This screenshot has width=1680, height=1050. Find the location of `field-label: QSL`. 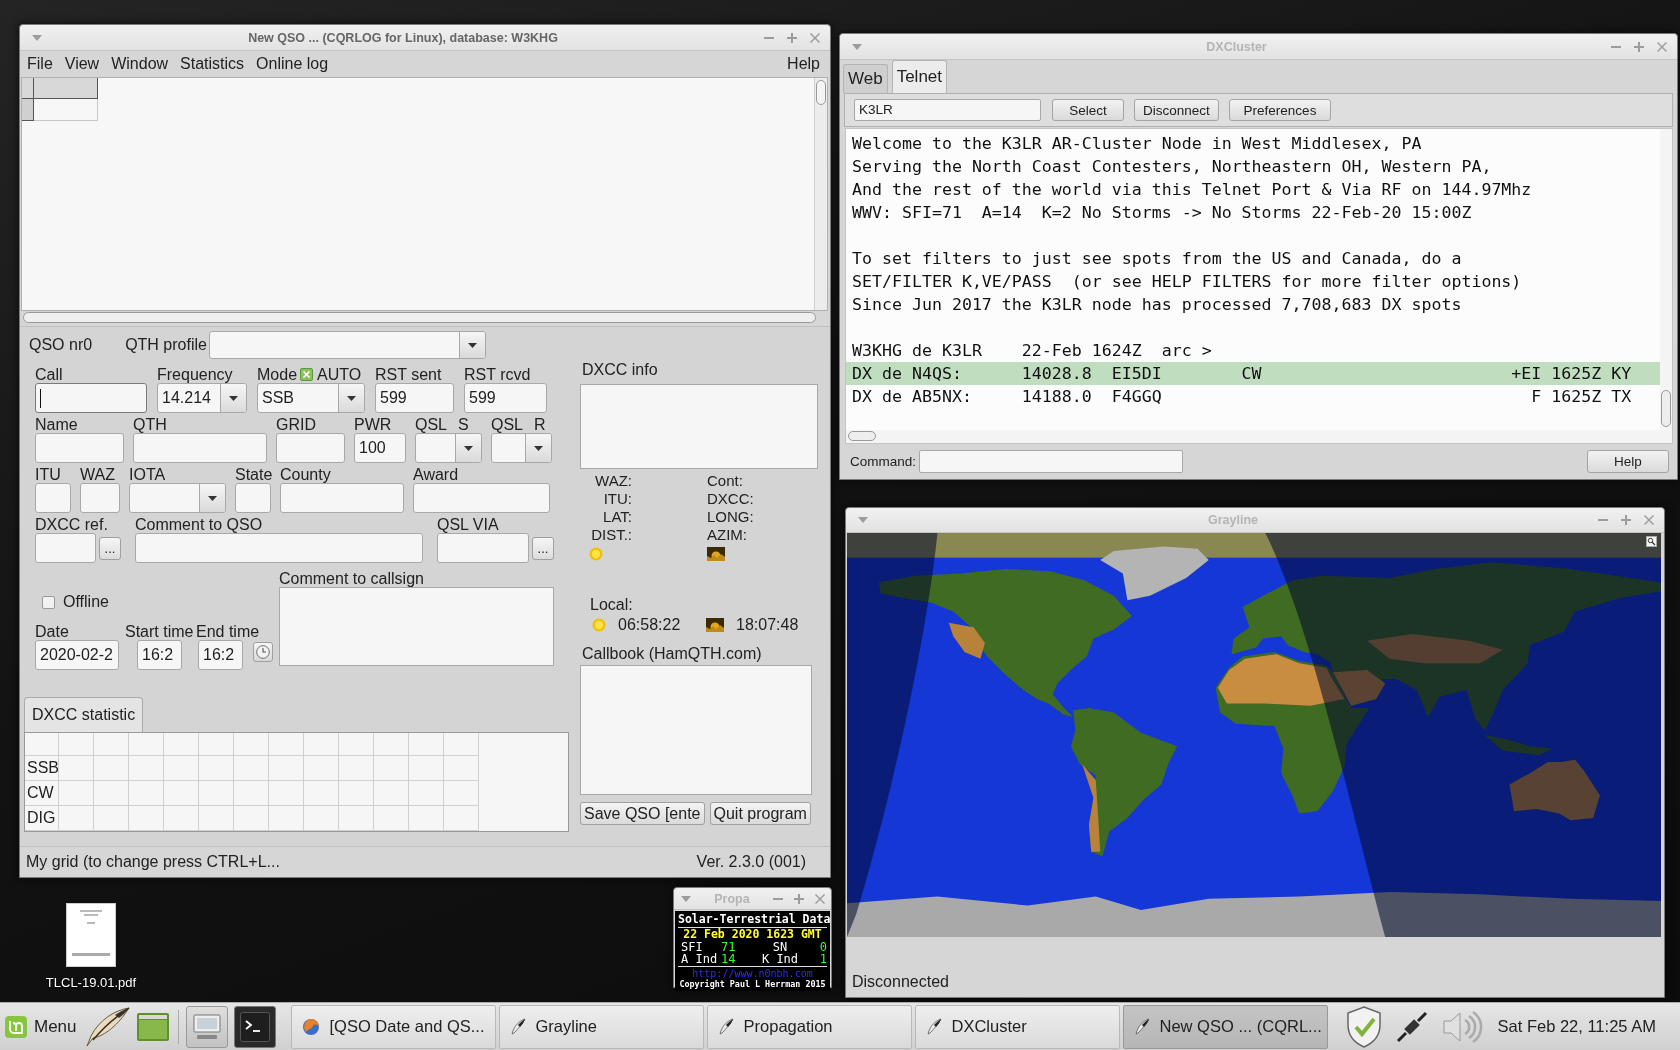

field-label: QSL is located at coordinates (507, 424).